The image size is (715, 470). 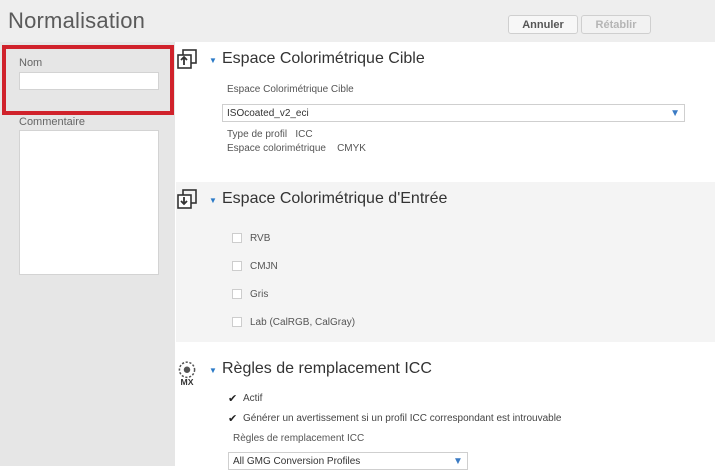 What do you see at coordinates (327, 368) in the screenshot?
I see `icc-rules-title: Règles de remplacement ICC` at bounding box center [327, 368].